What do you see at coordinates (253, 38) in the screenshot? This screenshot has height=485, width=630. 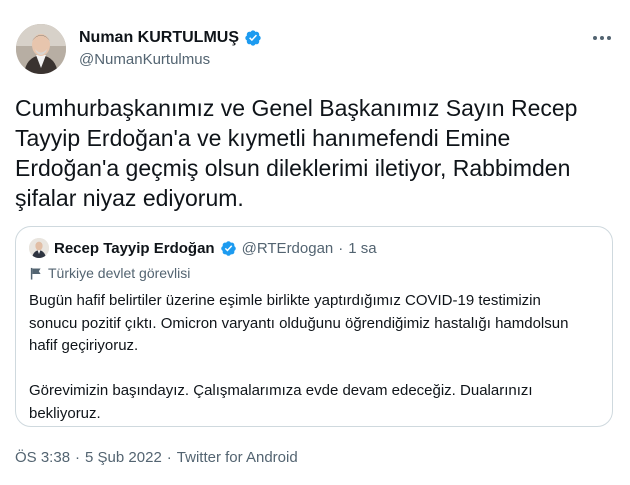 I see `verified-badge-icon` at bounding box center [253, 38].